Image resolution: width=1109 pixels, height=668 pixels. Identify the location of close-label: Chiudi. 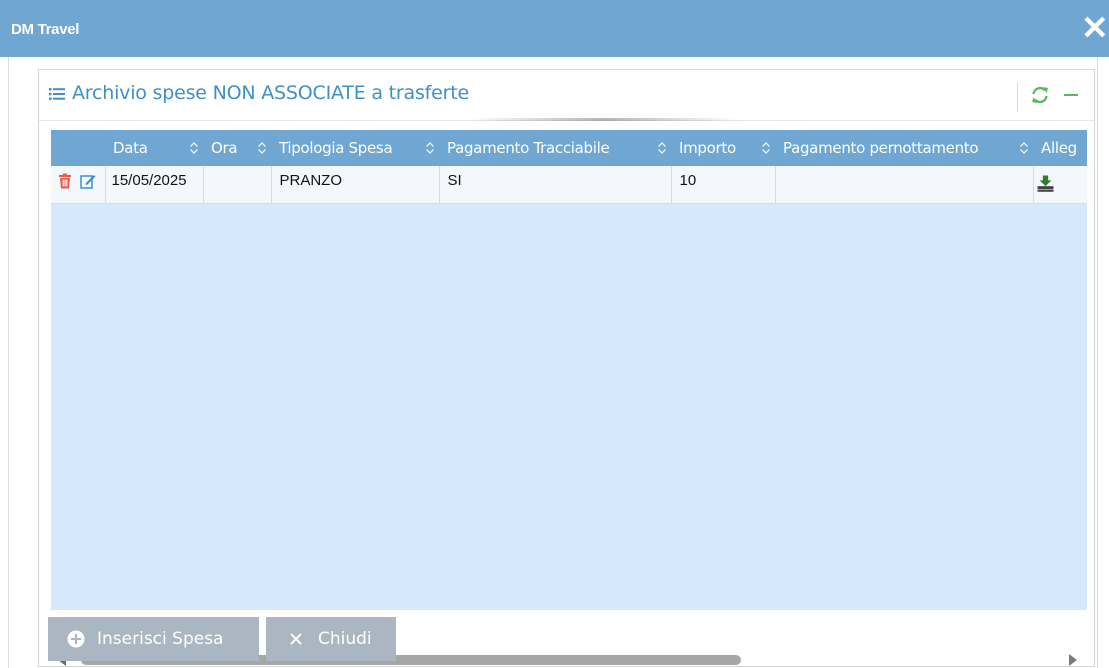
(345, 639).